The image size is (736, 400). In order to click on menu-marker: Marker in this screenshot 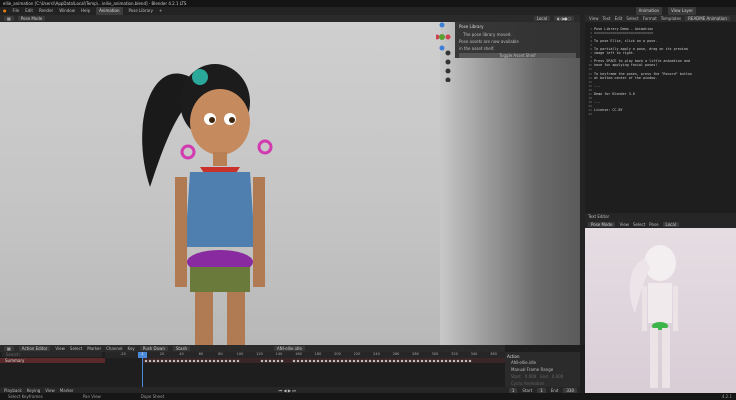, I will do `click(94, 348)`.